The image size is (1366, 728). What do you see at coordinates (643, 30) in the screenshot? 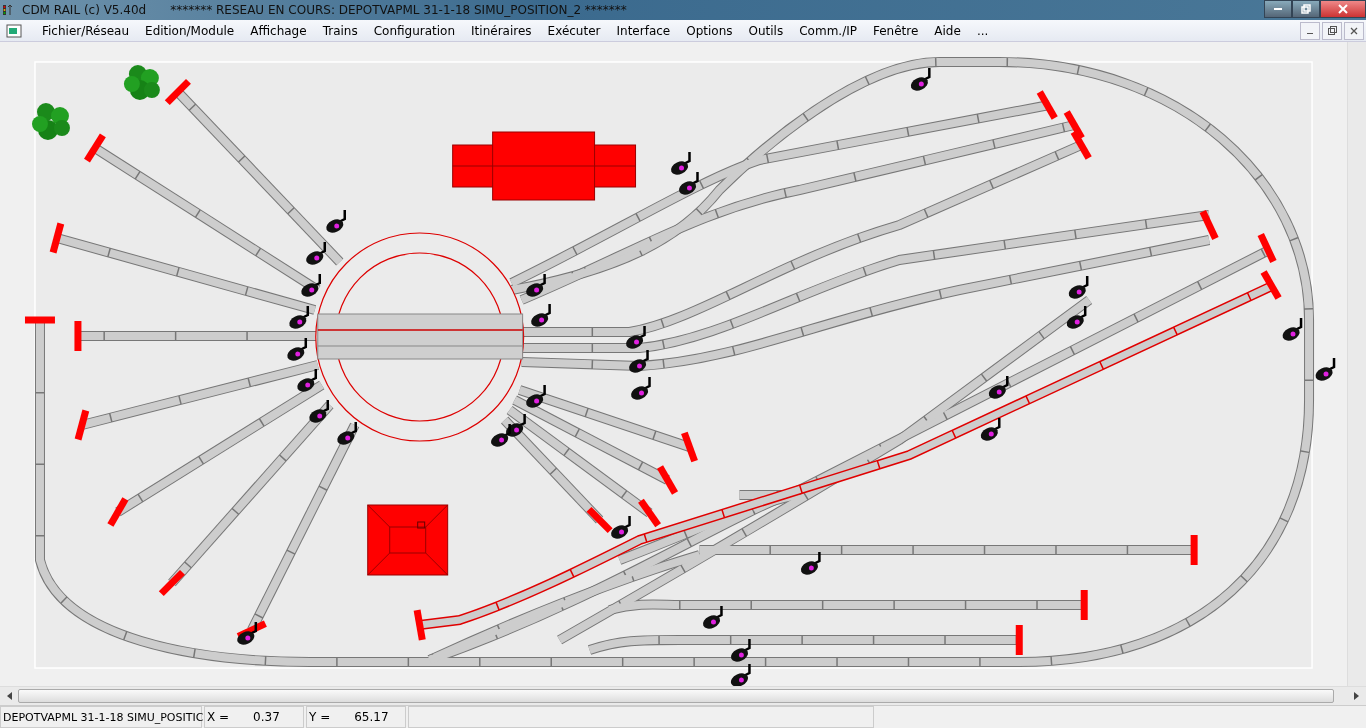
I see `menu-item: Interface` at bounding box center [643, 30].